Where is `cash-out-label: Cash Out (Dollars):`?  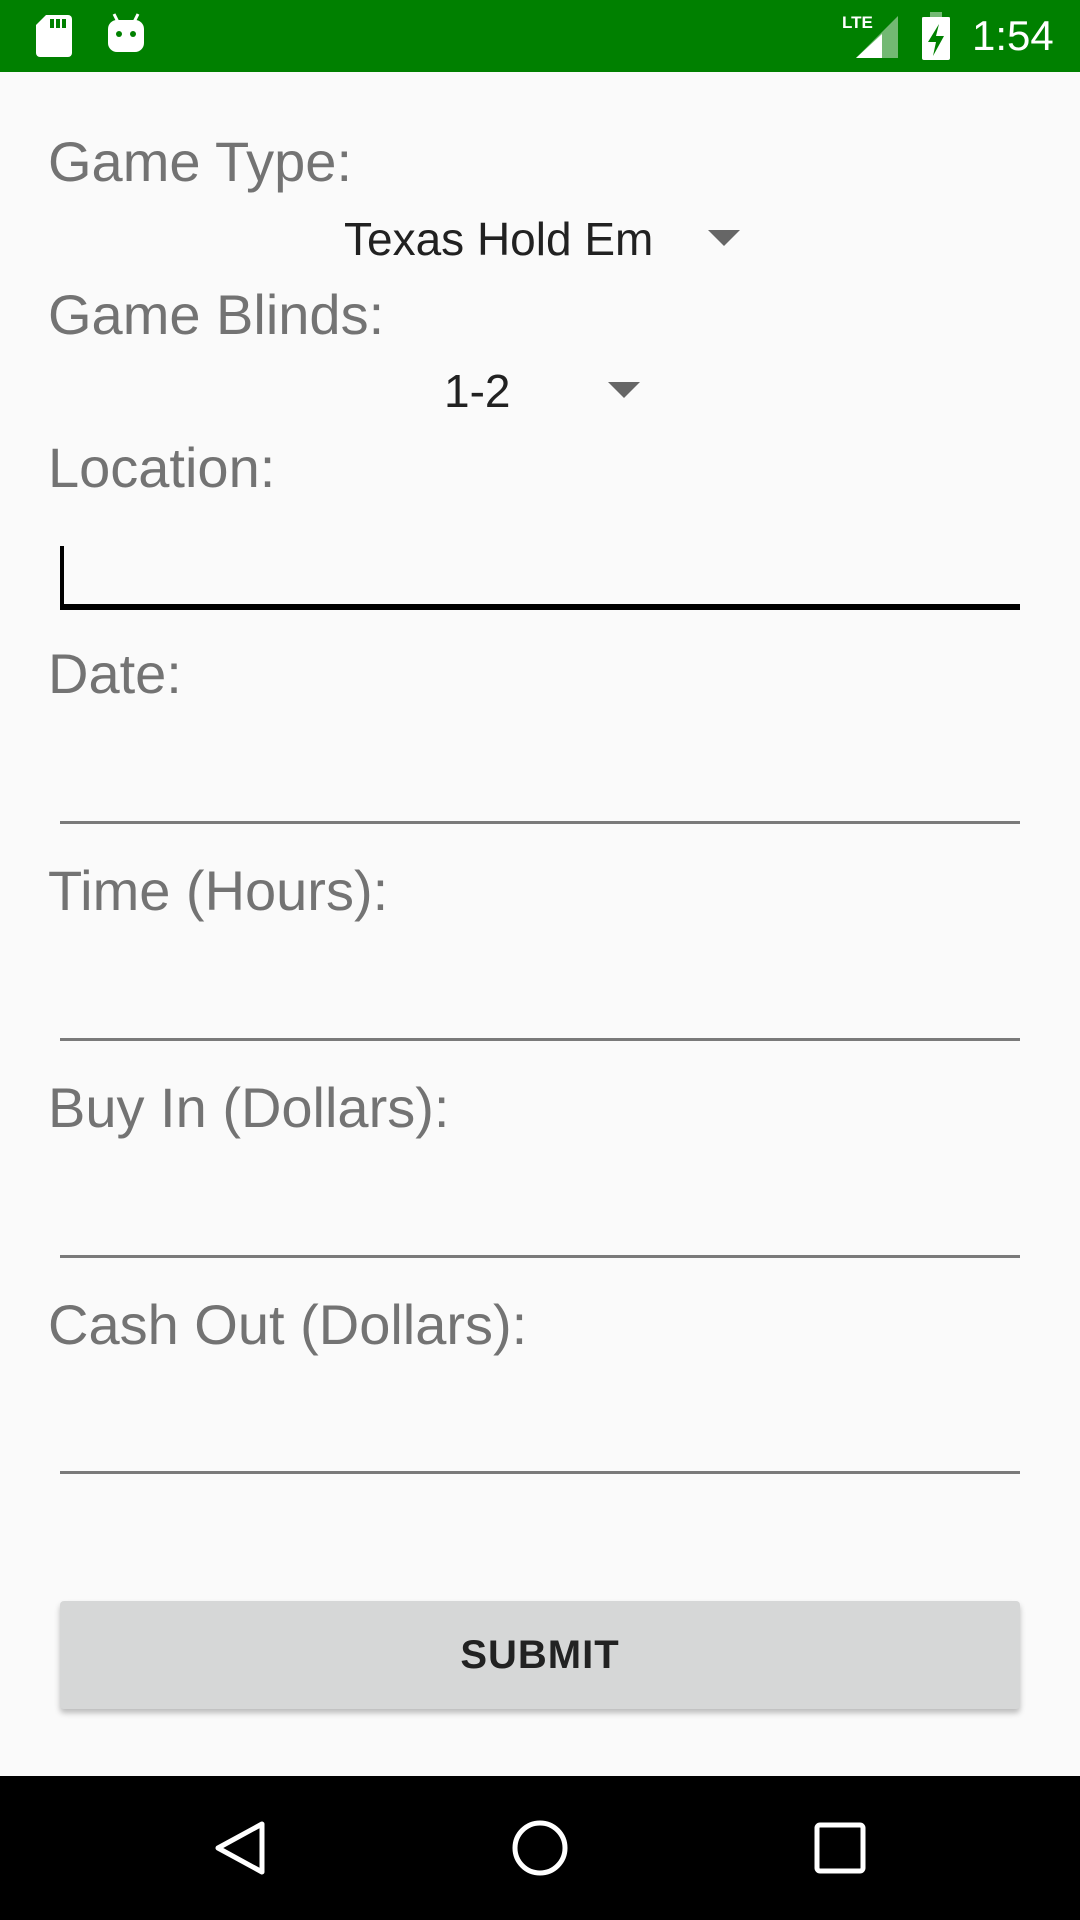
cash-out-label: Cash Out (Dollars): is located at coordinates (288, 1324).